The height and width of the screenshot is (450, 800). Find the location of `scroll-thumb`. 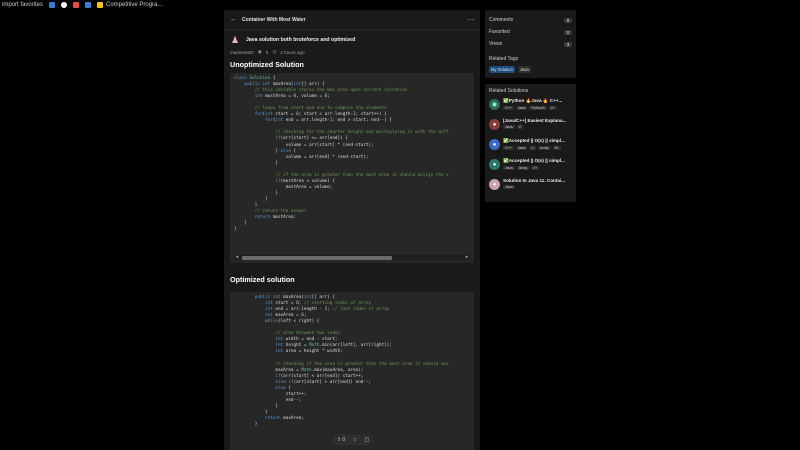

scroll-thumb is located at coordinates (317, 257).